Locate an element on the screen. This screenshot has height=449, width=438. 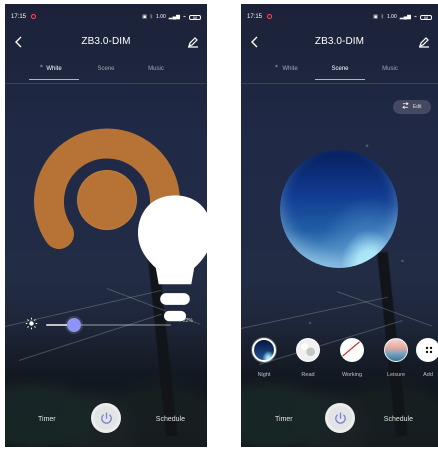
add-scene-icon is located at coordinates (427, 350).